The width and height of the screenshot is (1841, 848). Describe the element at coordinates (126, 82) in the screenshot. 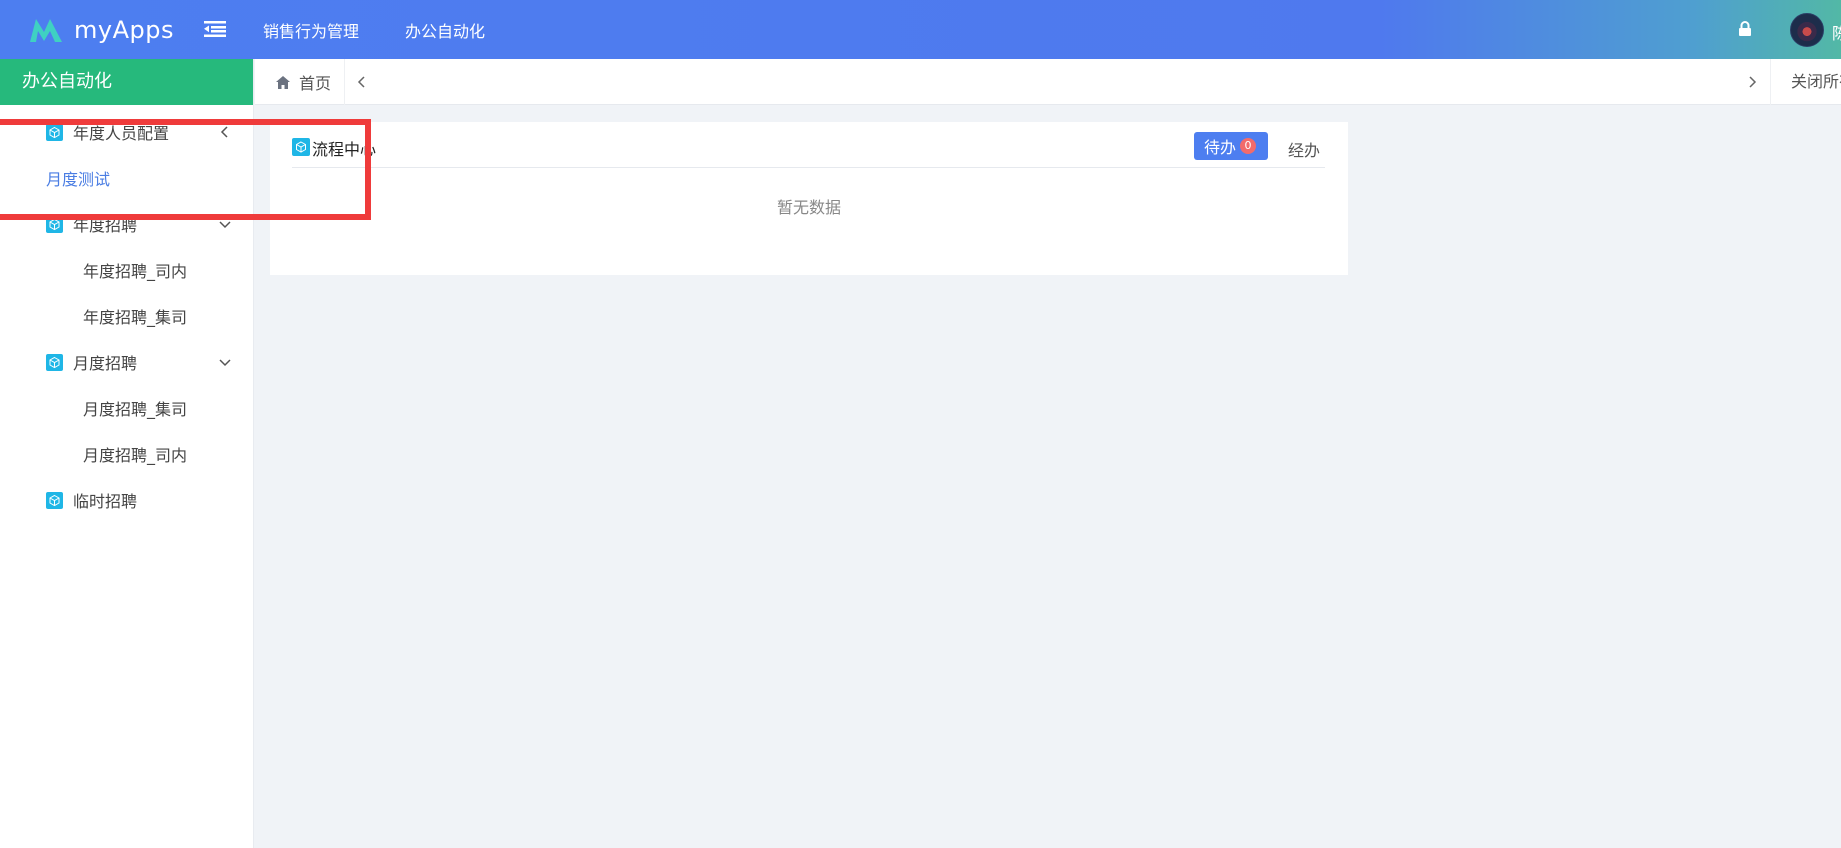

I see `sidebar-title: 办公自动化` at that location.